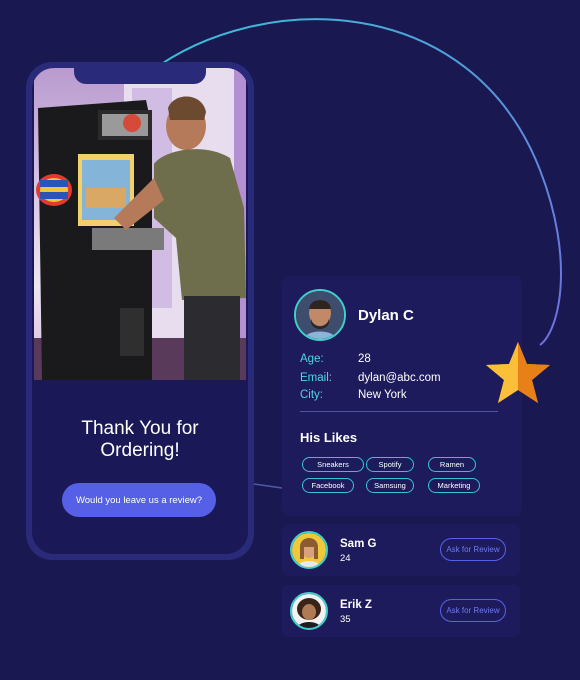  I want to click on like-tag: Spotify, so click(390, 464).